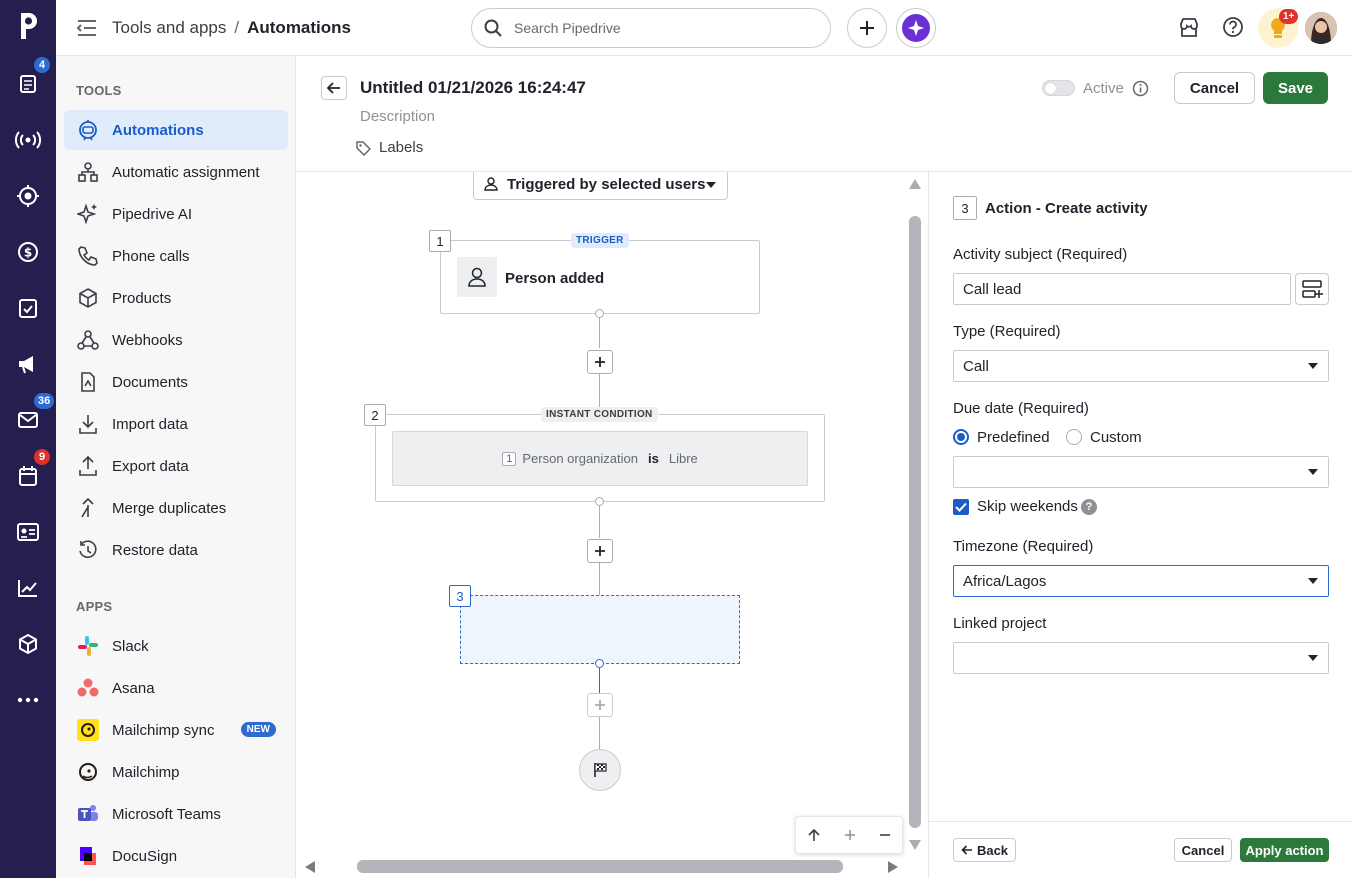 This screenshot has height=878, width=1352. Describe the element at coordinates (88, 130) in the screenshot. I see `robot-icon` at that location.